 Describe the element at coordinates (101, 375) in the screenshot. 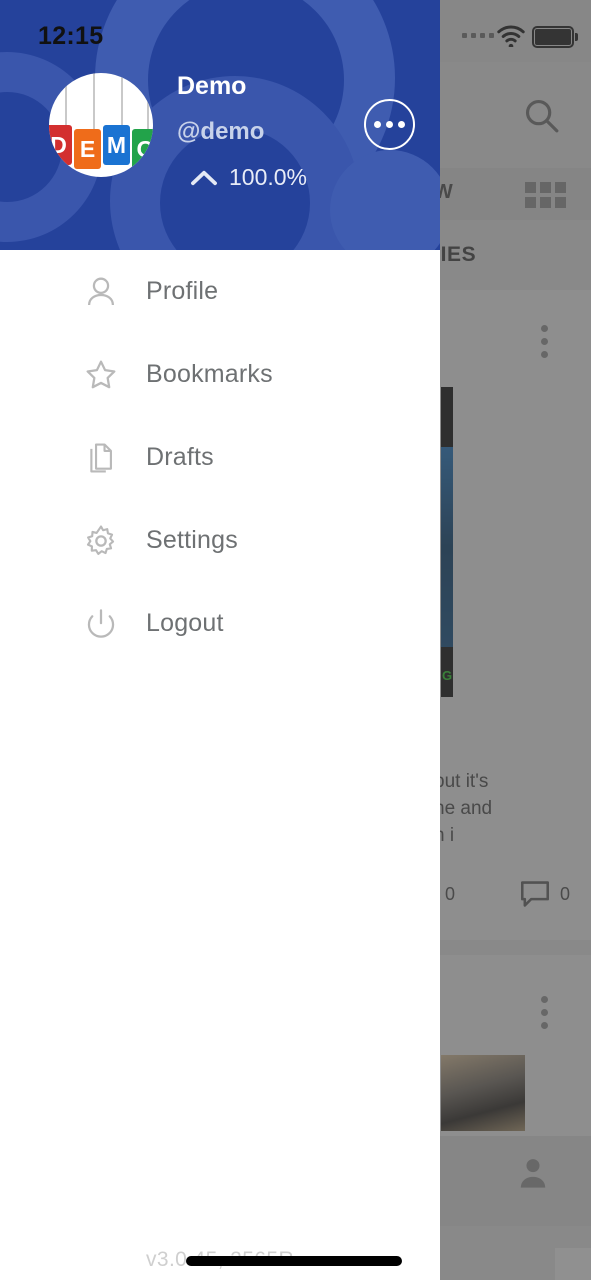

I see `star-icon` at that location.